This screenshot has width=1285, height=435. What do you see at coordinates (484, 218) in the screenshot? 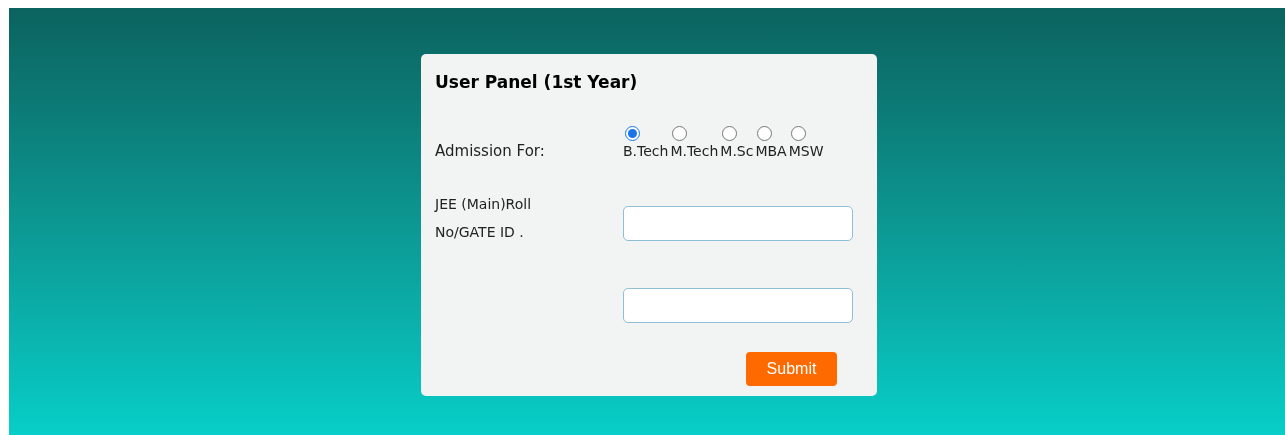
I see `field-label: JEE (Main)Roll No/GATE ID .` at bounding box center [484, 218].